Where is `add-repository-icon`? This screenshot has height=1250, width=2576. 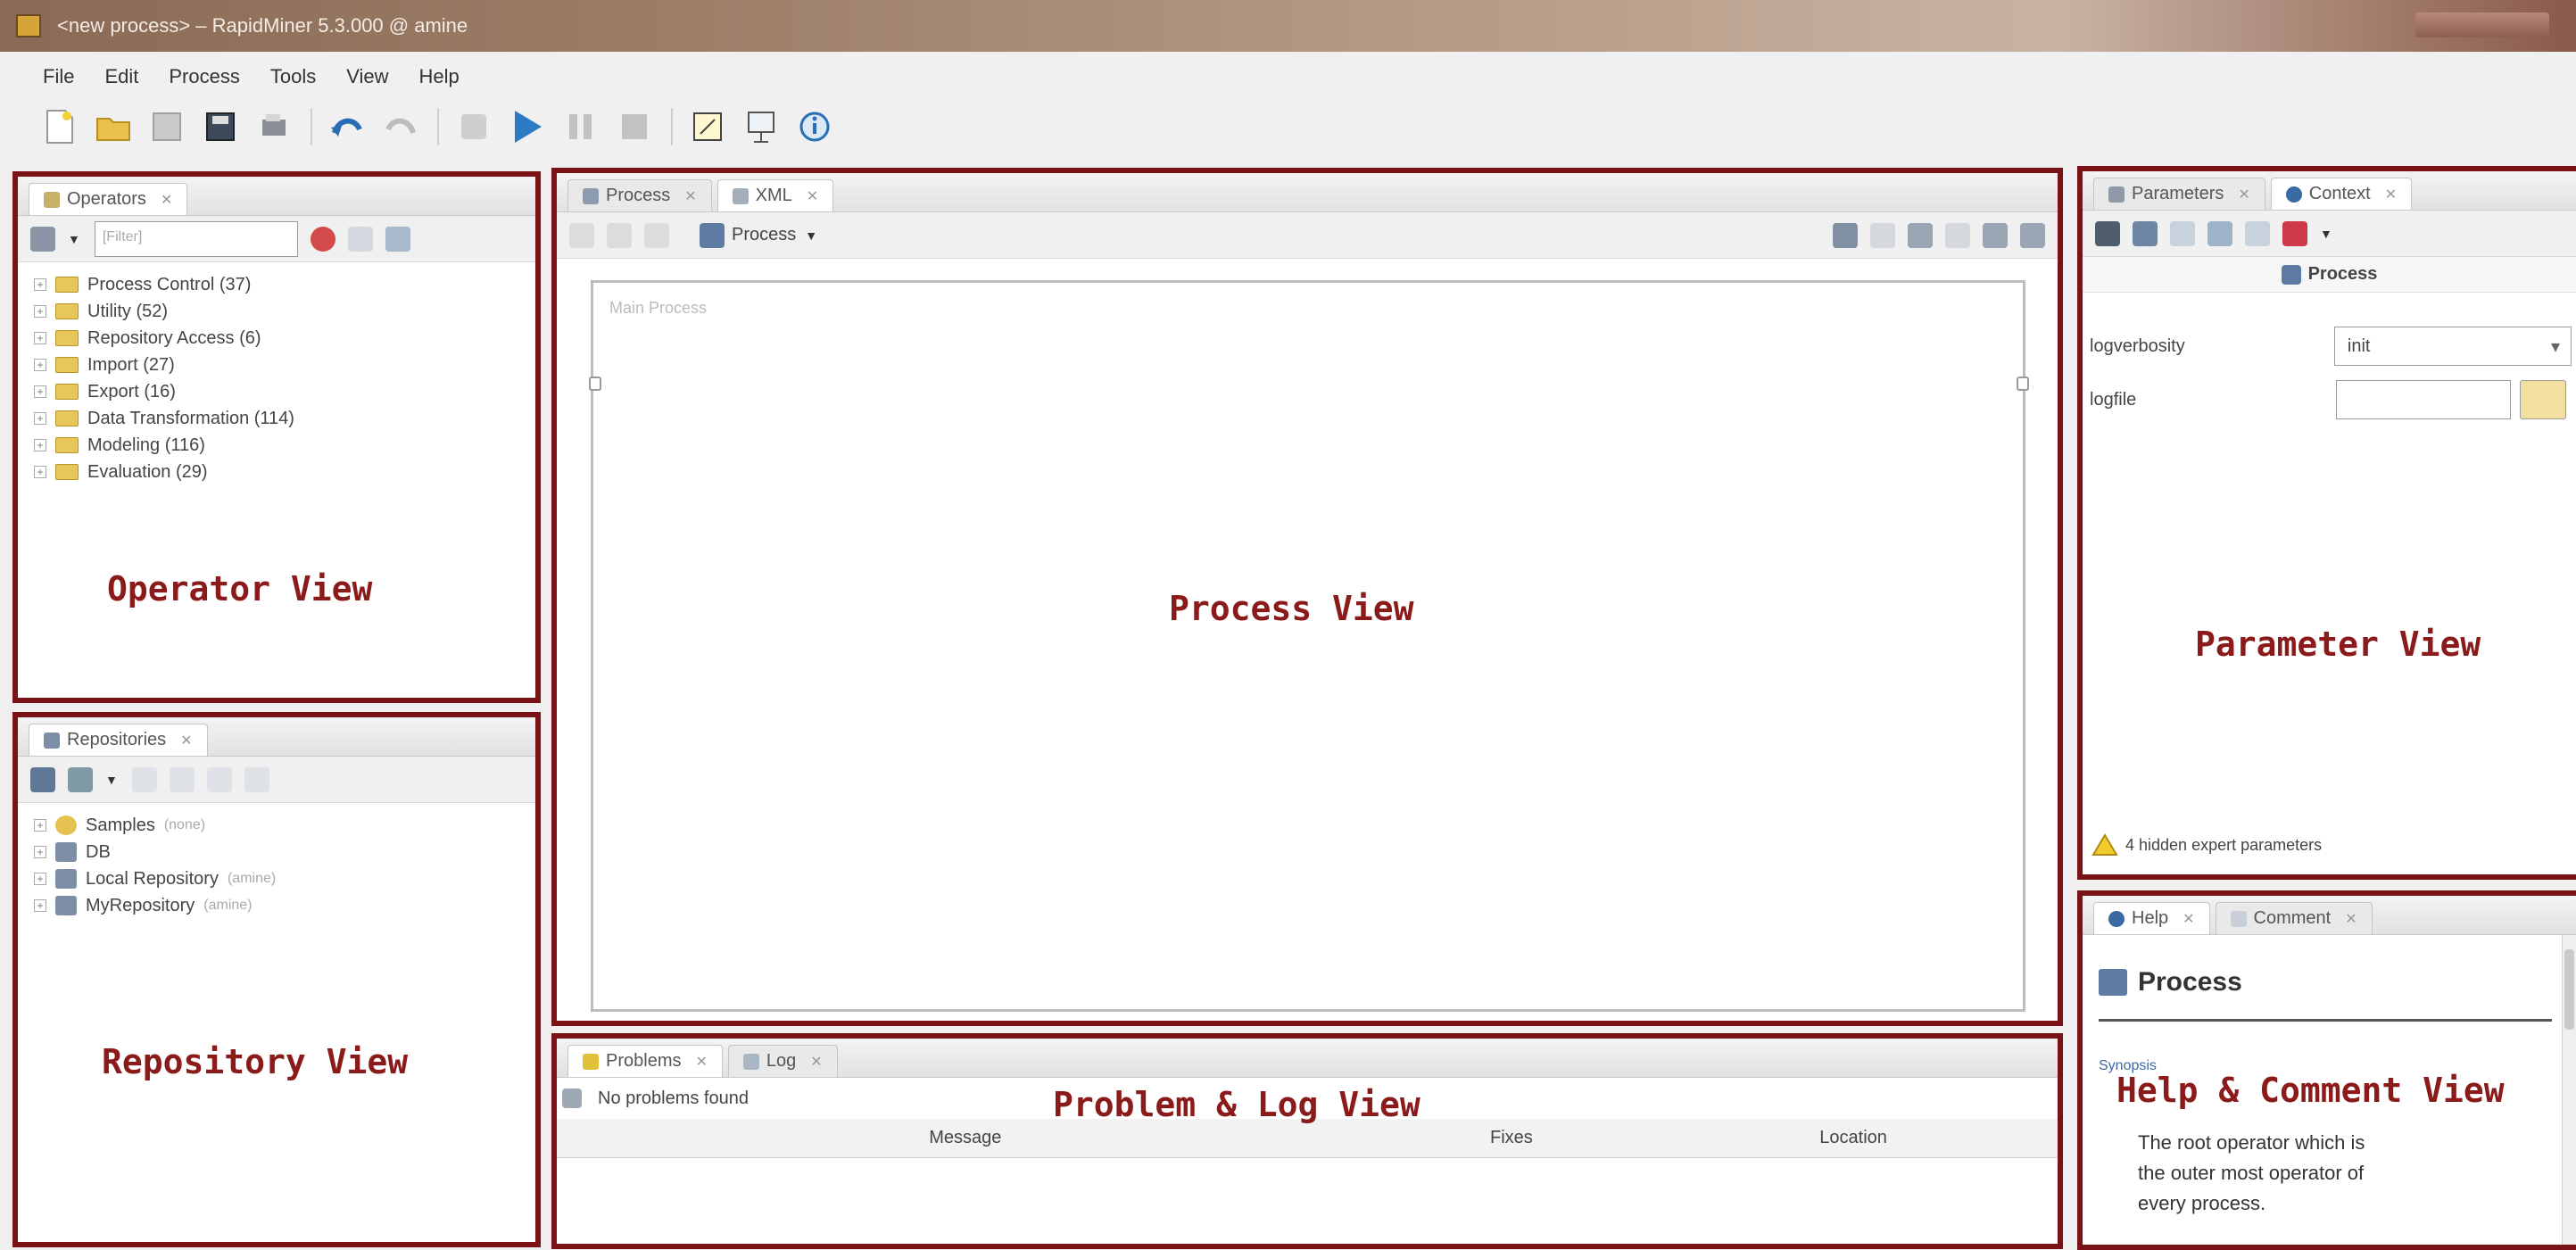 add-repository-icon is located at coordinates (42, 779).